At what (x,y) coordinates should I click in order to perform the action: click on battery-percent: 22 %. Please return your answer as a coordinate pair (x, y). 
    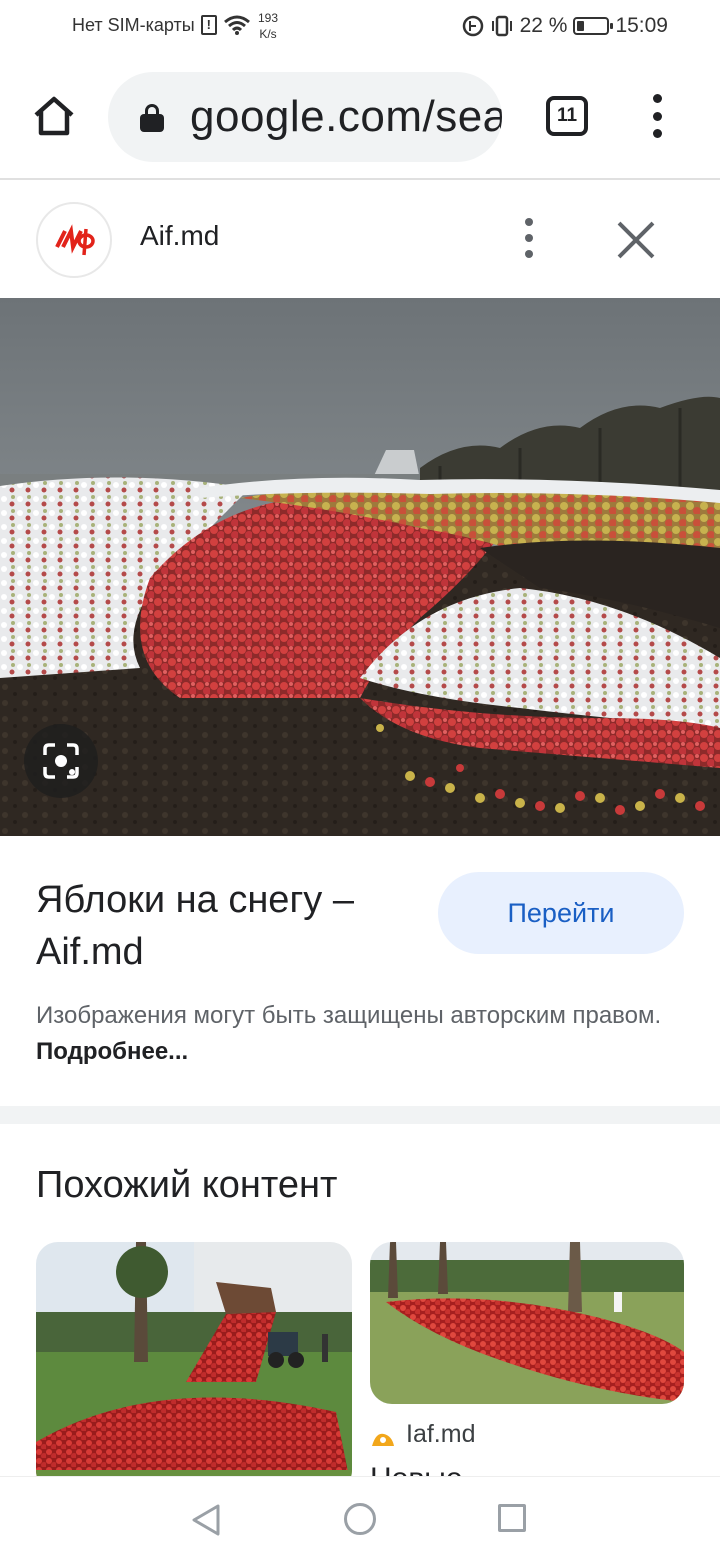
    Looking at the image, I should click on (543, 25).